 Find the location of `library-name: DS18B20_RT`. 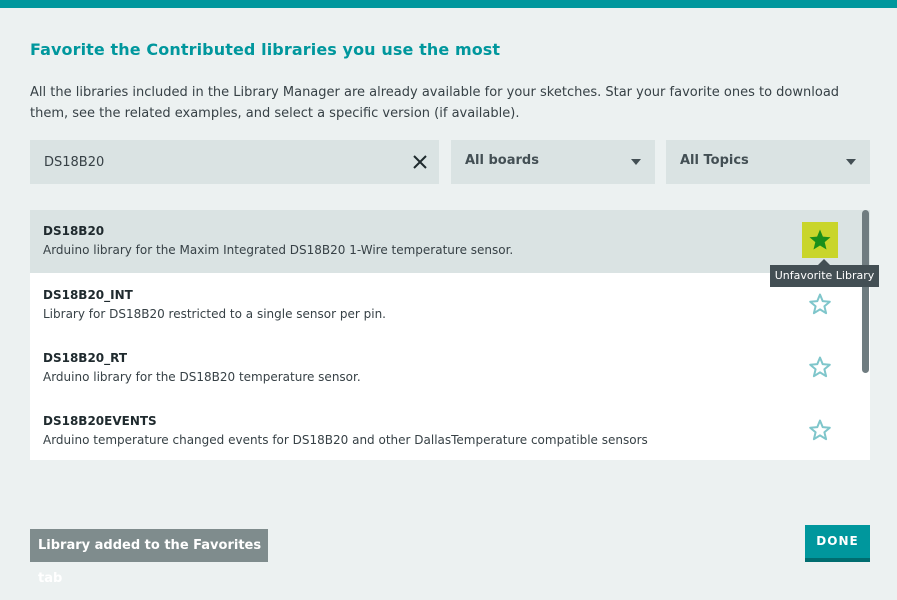

library-name: DS18B20_RT is located at coordinates (85, 358).